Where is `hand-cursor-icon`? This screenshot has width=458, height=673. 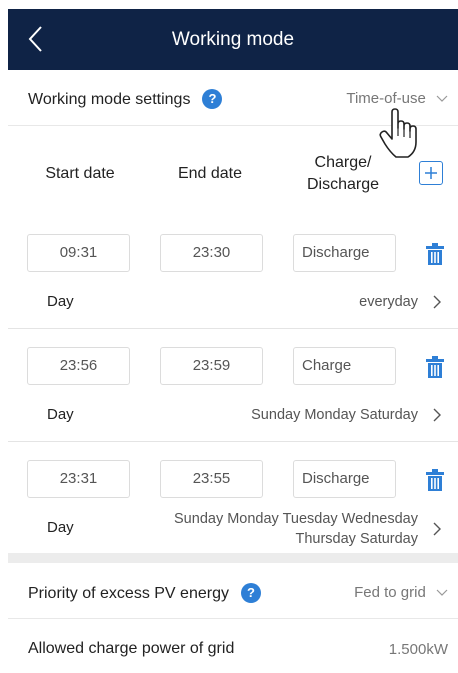 hand-cursor-icon is located at coordinates (398, 133).